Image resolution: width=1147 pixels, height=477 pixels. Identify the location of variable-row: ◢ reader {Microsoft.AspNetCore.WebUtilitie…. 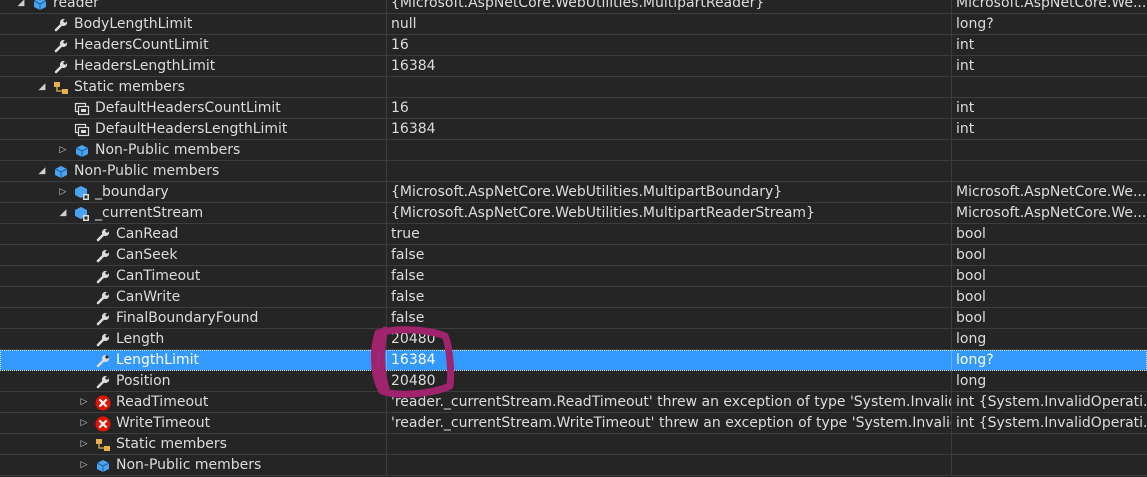
(573, 7).